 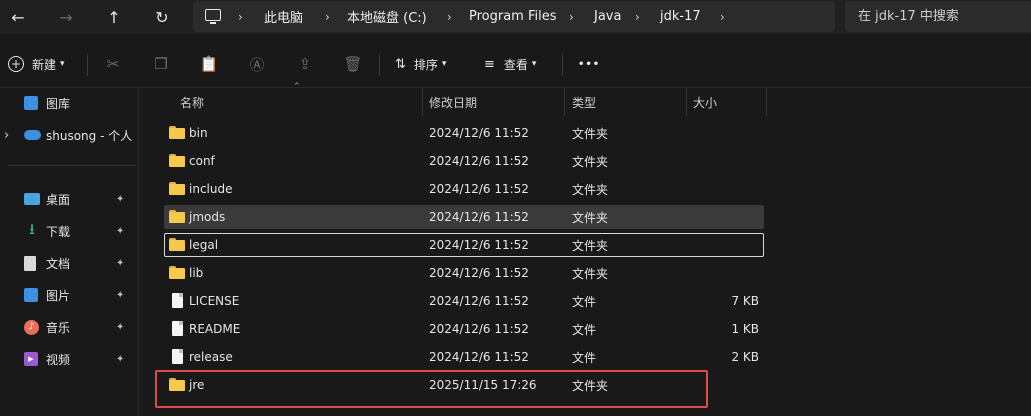 What do you see at coordinates (745, 301) in the screenshot?
I see `file-size: 7 KB` at bounding box center [745, 301].